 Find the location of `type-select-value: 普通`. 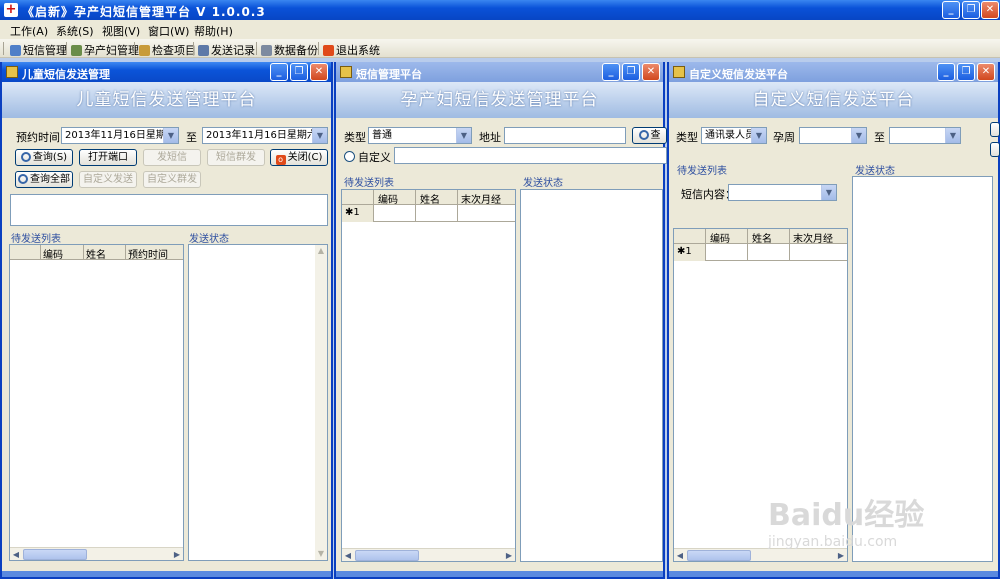

type-select-value: 普通 is located at coordinates (382, 135).